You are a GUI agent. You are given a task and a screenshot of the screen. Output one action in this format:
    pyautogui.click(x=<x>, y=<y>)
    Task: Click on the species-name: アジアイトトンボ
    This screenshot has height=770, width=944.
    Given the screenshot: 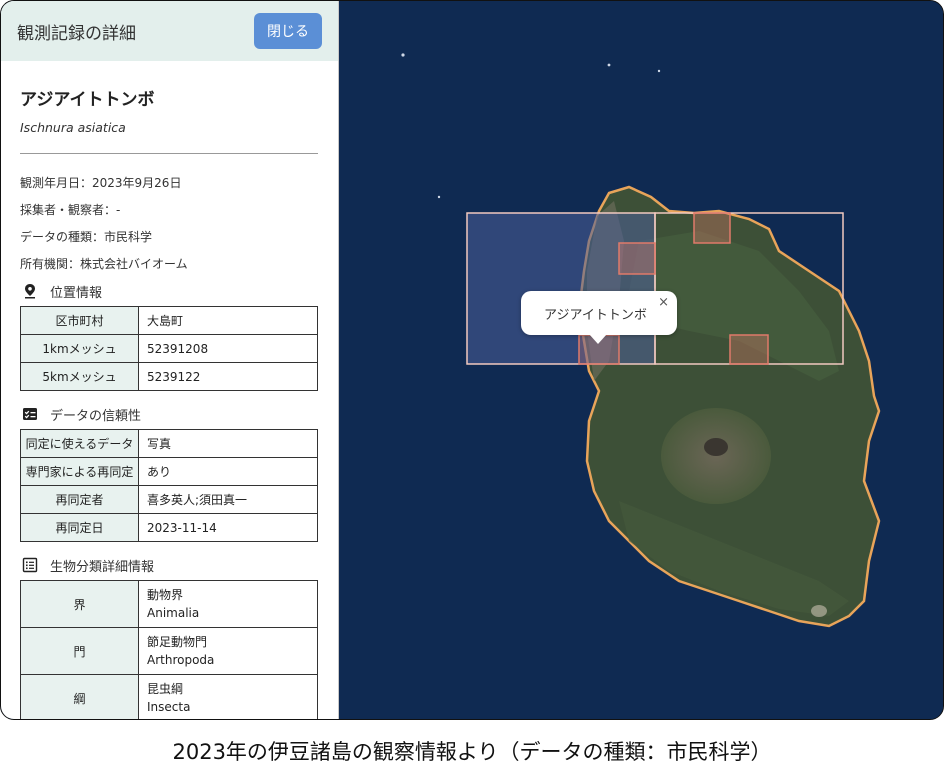 What is the action you would take?
    pyautogui.click(x=87, y=100)
    